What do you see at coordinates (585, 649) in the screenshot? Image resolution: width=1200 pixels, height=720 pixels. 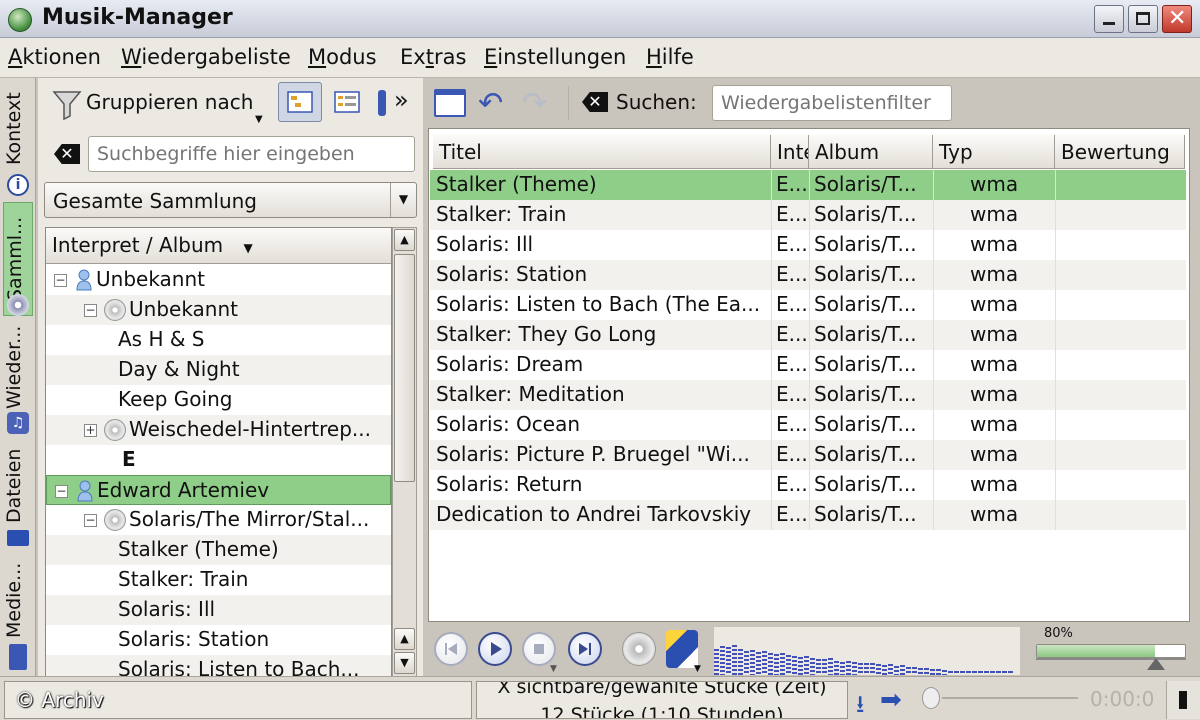 I see `next-button` at bounding box center [585, 649].